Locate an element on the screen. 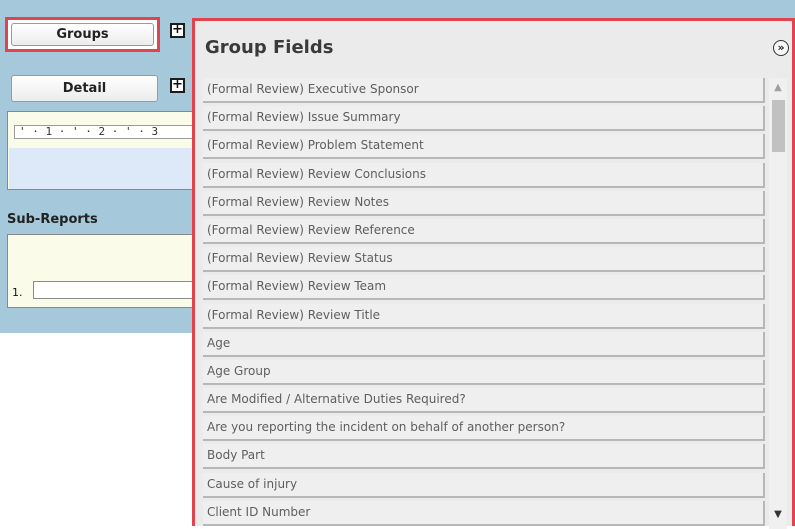 The width and height of the screenshot is (795, 529). group-field-item: Body Part is located at coordinates (484, 457).